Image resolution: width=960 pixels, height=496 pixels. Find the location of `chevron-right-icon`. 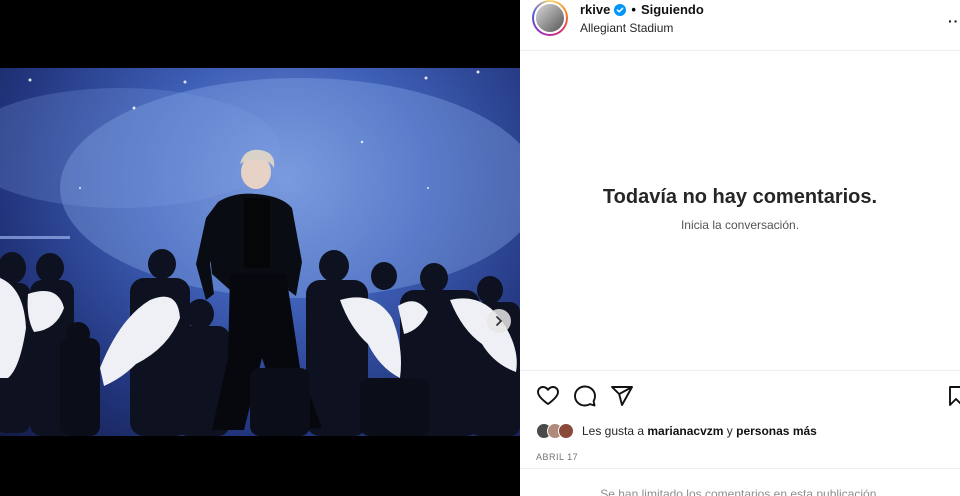

chevron-right-icon is located at coordinates (499, 321).